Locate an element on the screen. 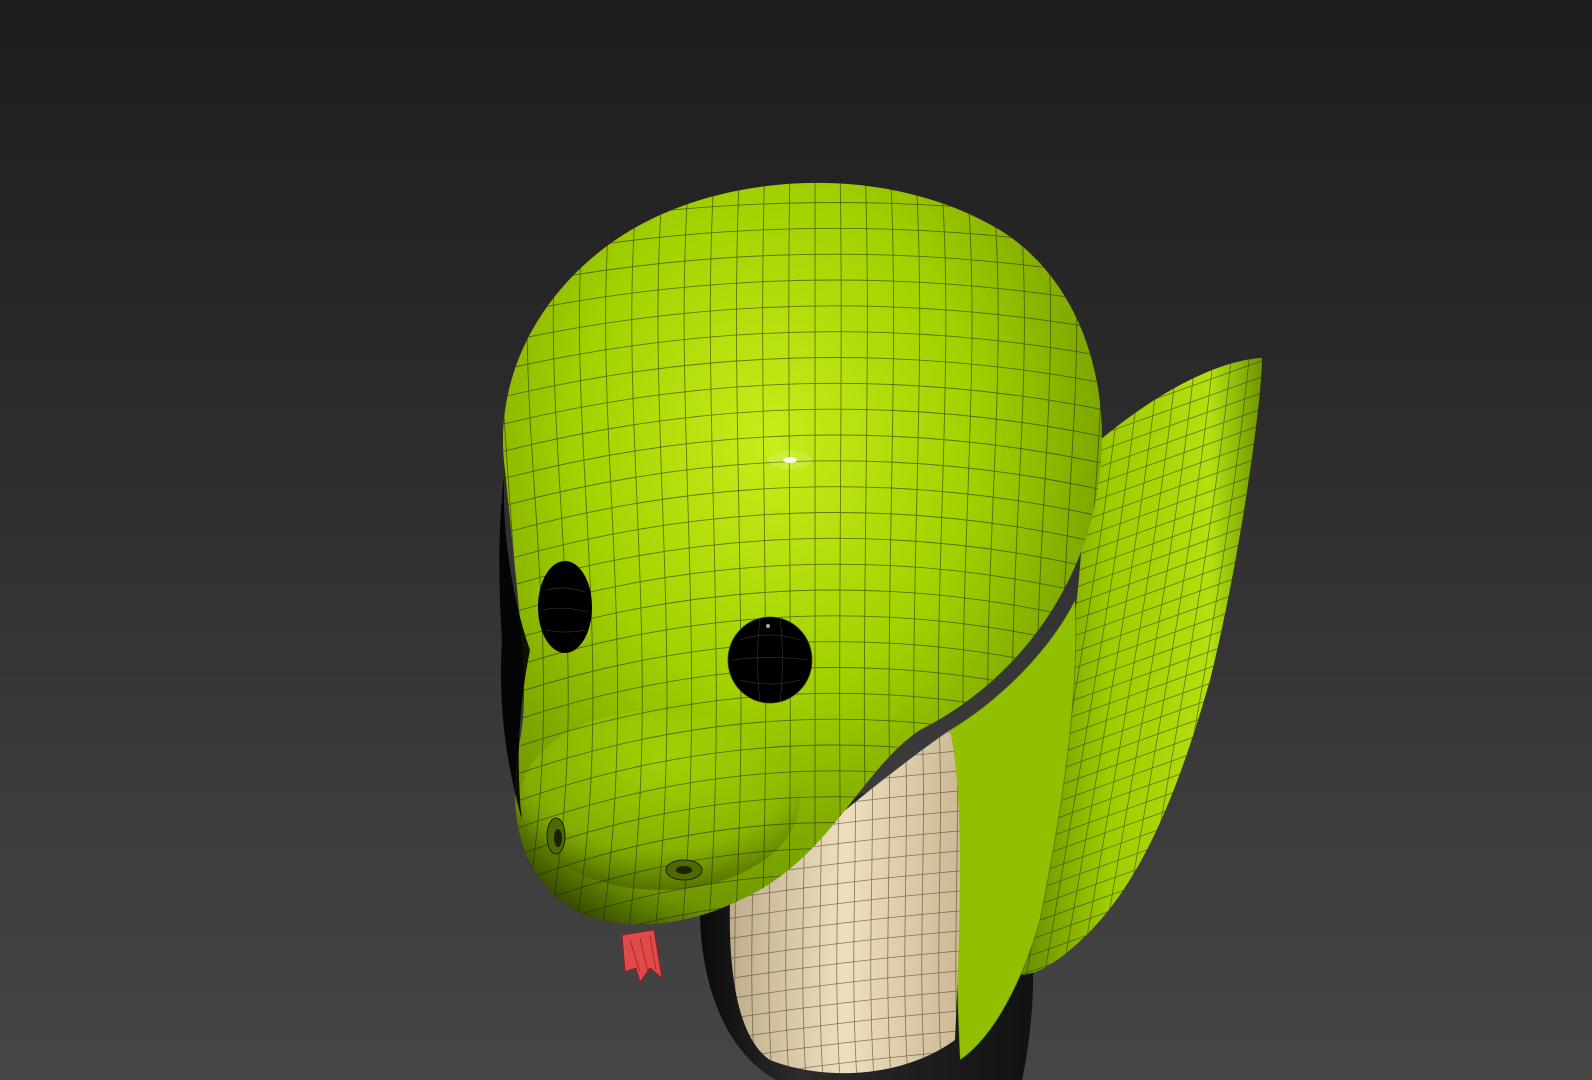  snake-nostril-left is located at coordinates (556, 836).